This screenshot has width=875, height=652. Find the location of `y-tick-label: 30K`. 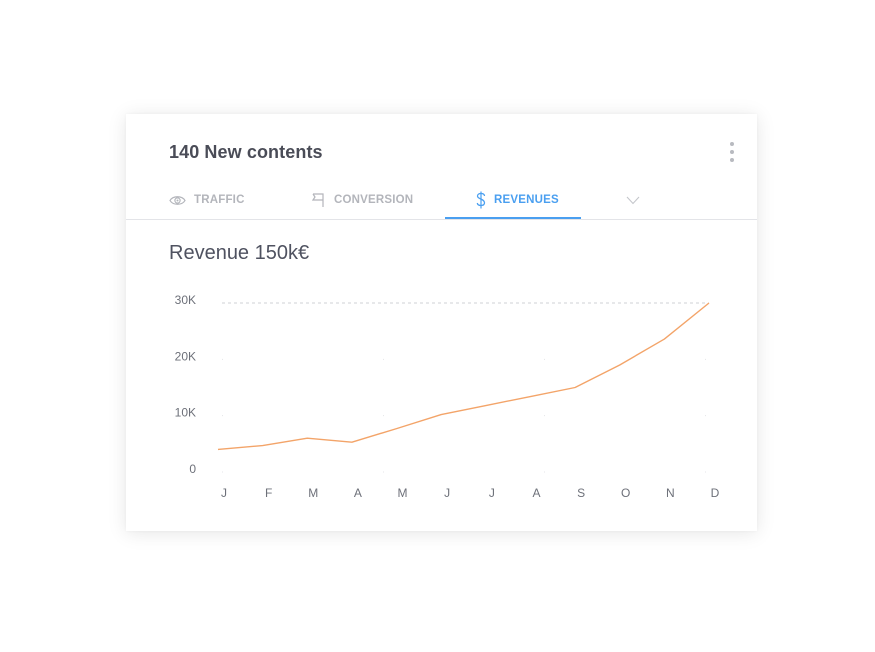

y-tick-label: 30K is located at coordinates (185, 300).